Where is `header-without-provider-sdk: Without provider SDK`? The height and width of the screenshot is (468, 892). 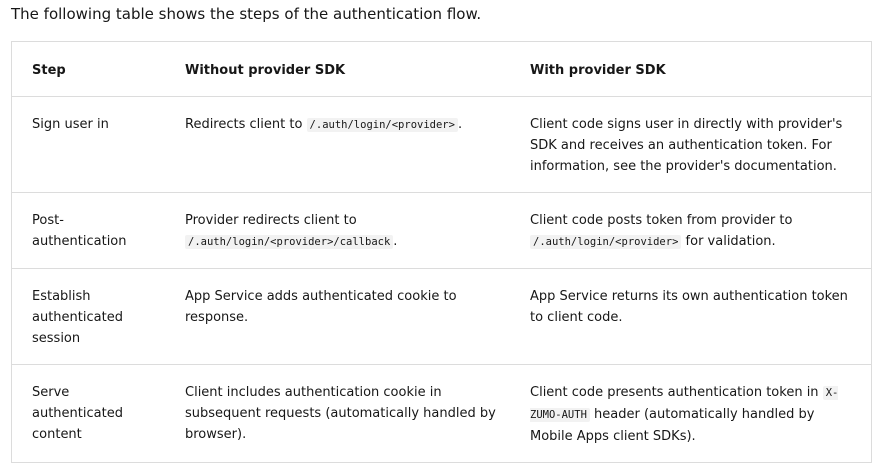 header-without-provider-sdk: Without provider SDK is located at coordinates (265, 70).